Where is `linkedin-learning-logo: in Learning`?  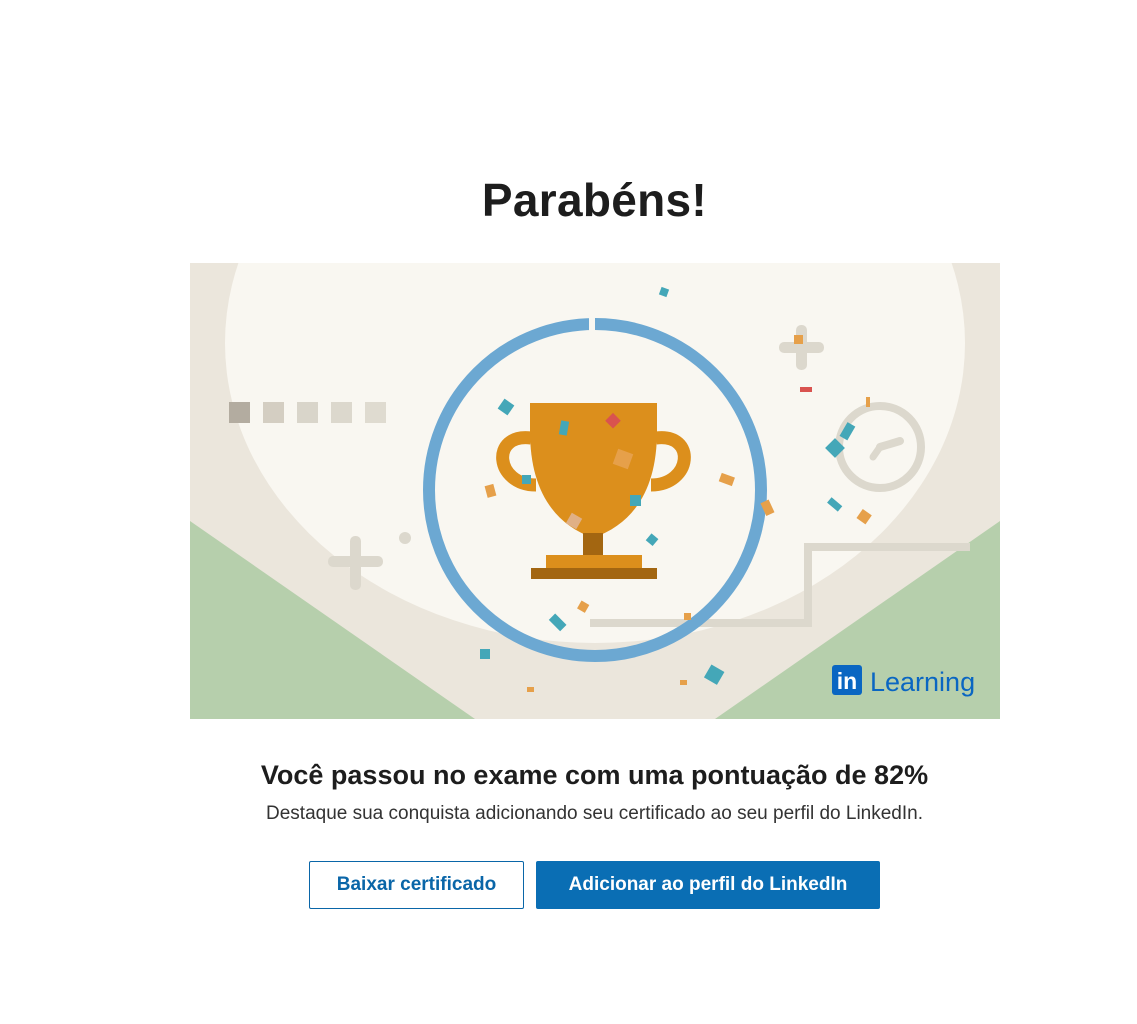 linkedin-learning-logo: in Learning is located at coordinates (903, 681).